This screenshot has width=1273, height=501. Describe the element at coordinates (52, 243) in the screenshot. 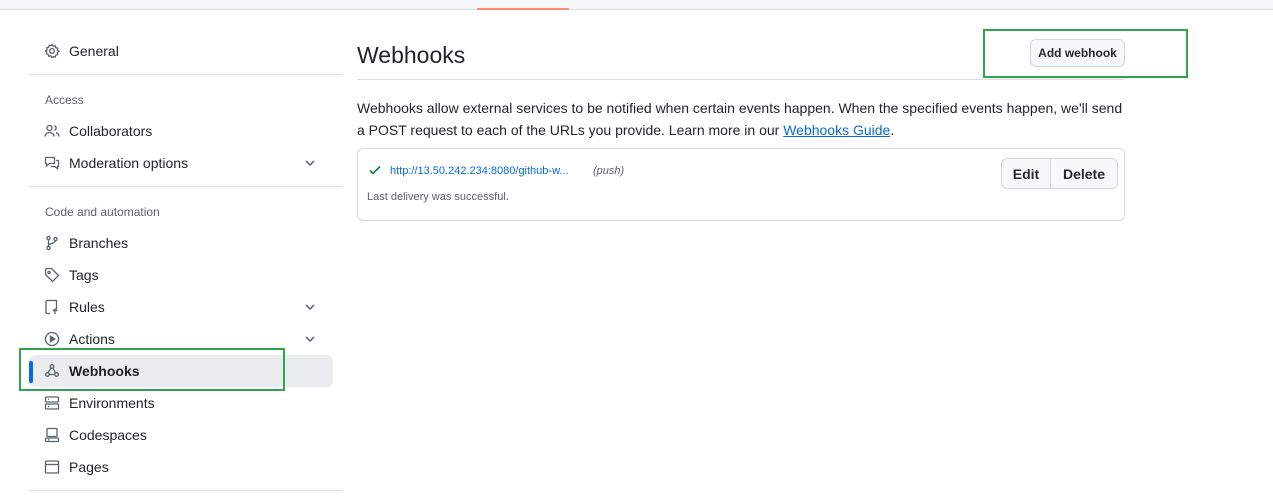

I see `git-branch-icon` at that location.